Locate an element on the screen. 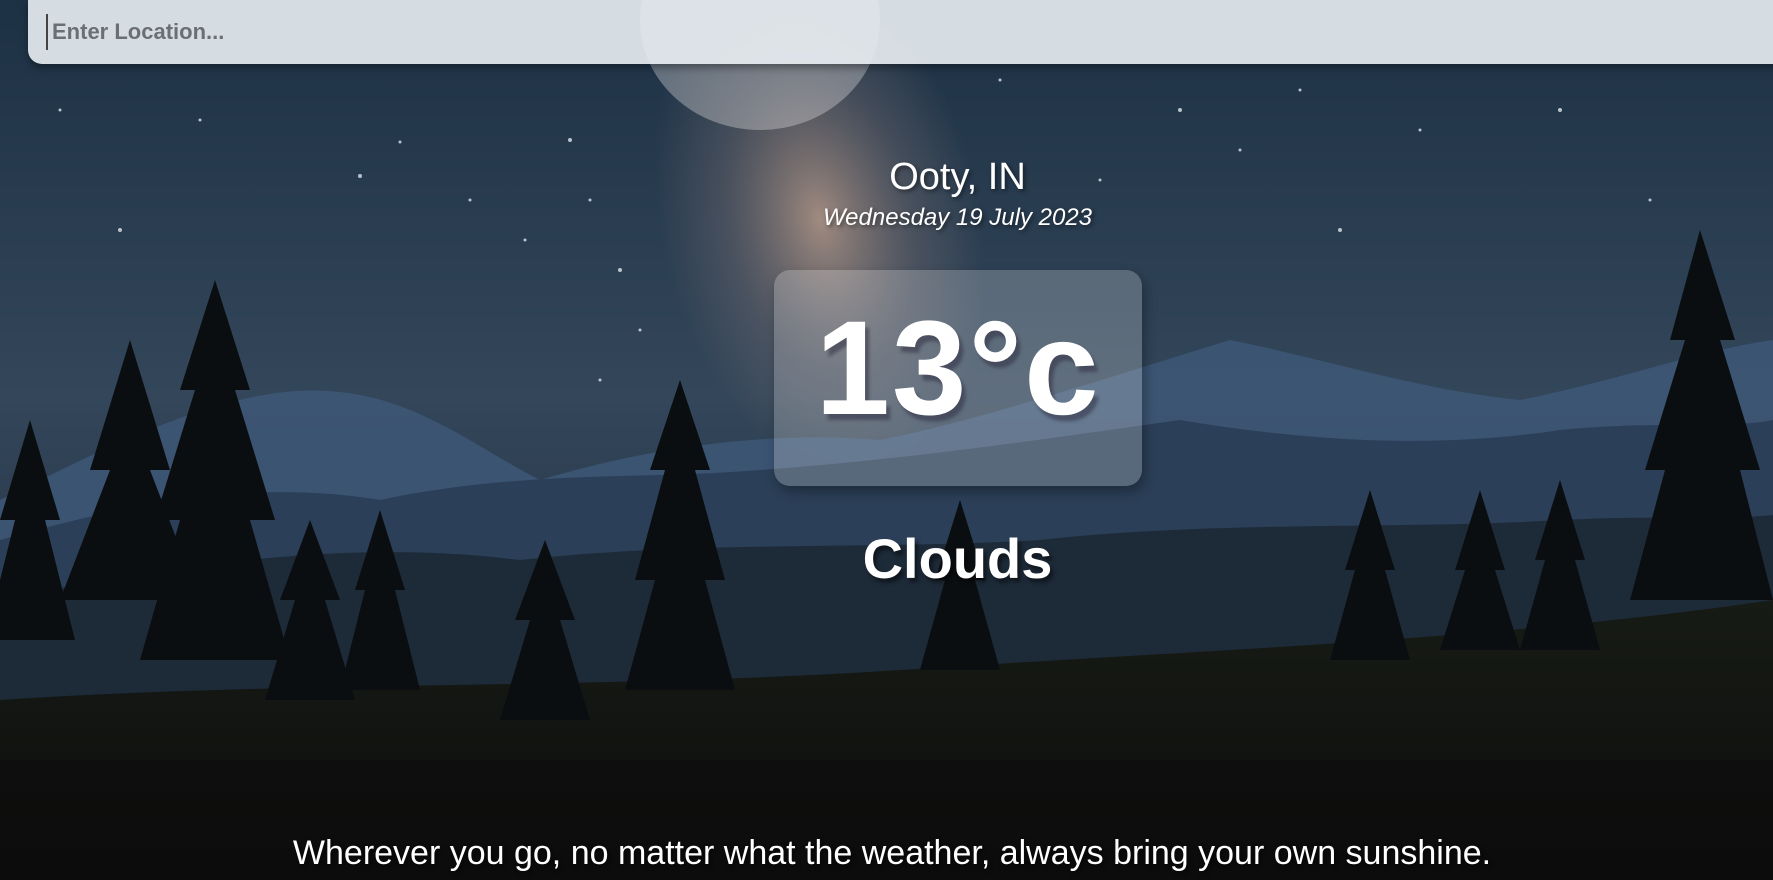 Image resolution: width=1773 pixels, height=880 pixels. location-name: Ooty, IN is located at coordinates (957, 177).